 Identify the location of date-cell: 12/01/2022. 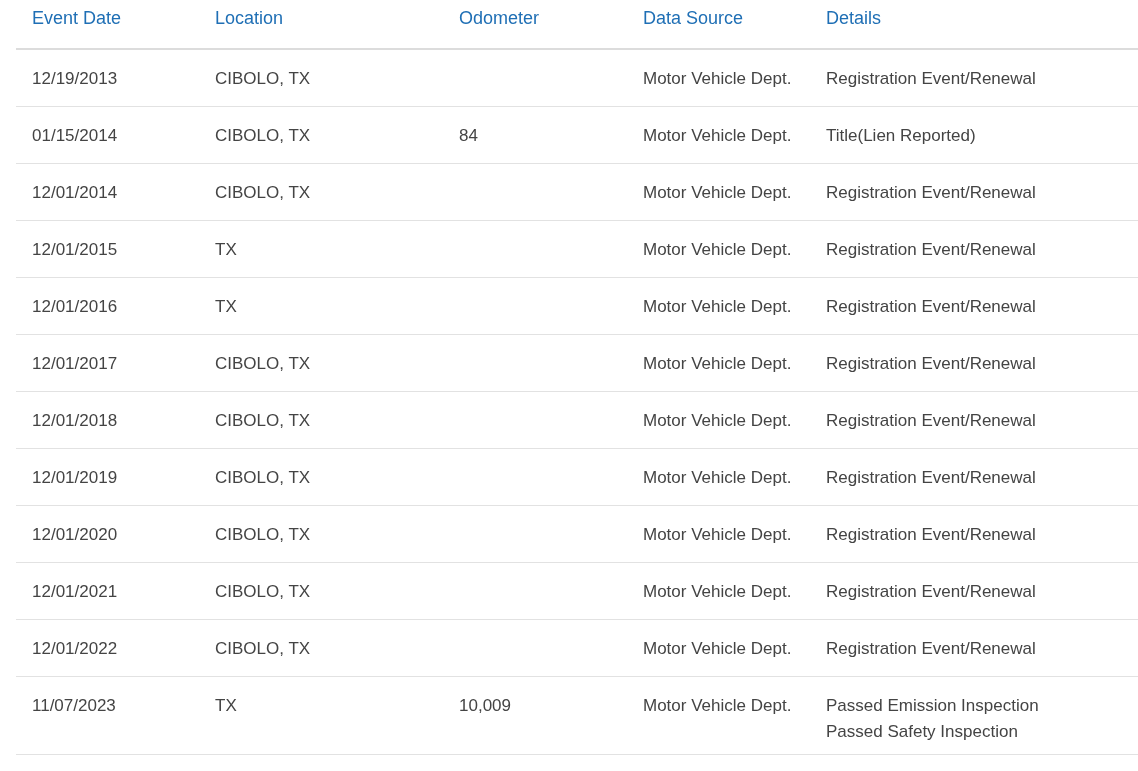
(75, 648).